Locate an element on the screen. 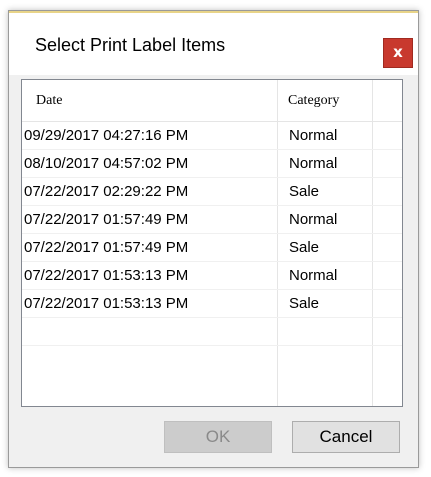 The image size is (431, 477). column-header-category: Category is located at coordinates (313, 101).